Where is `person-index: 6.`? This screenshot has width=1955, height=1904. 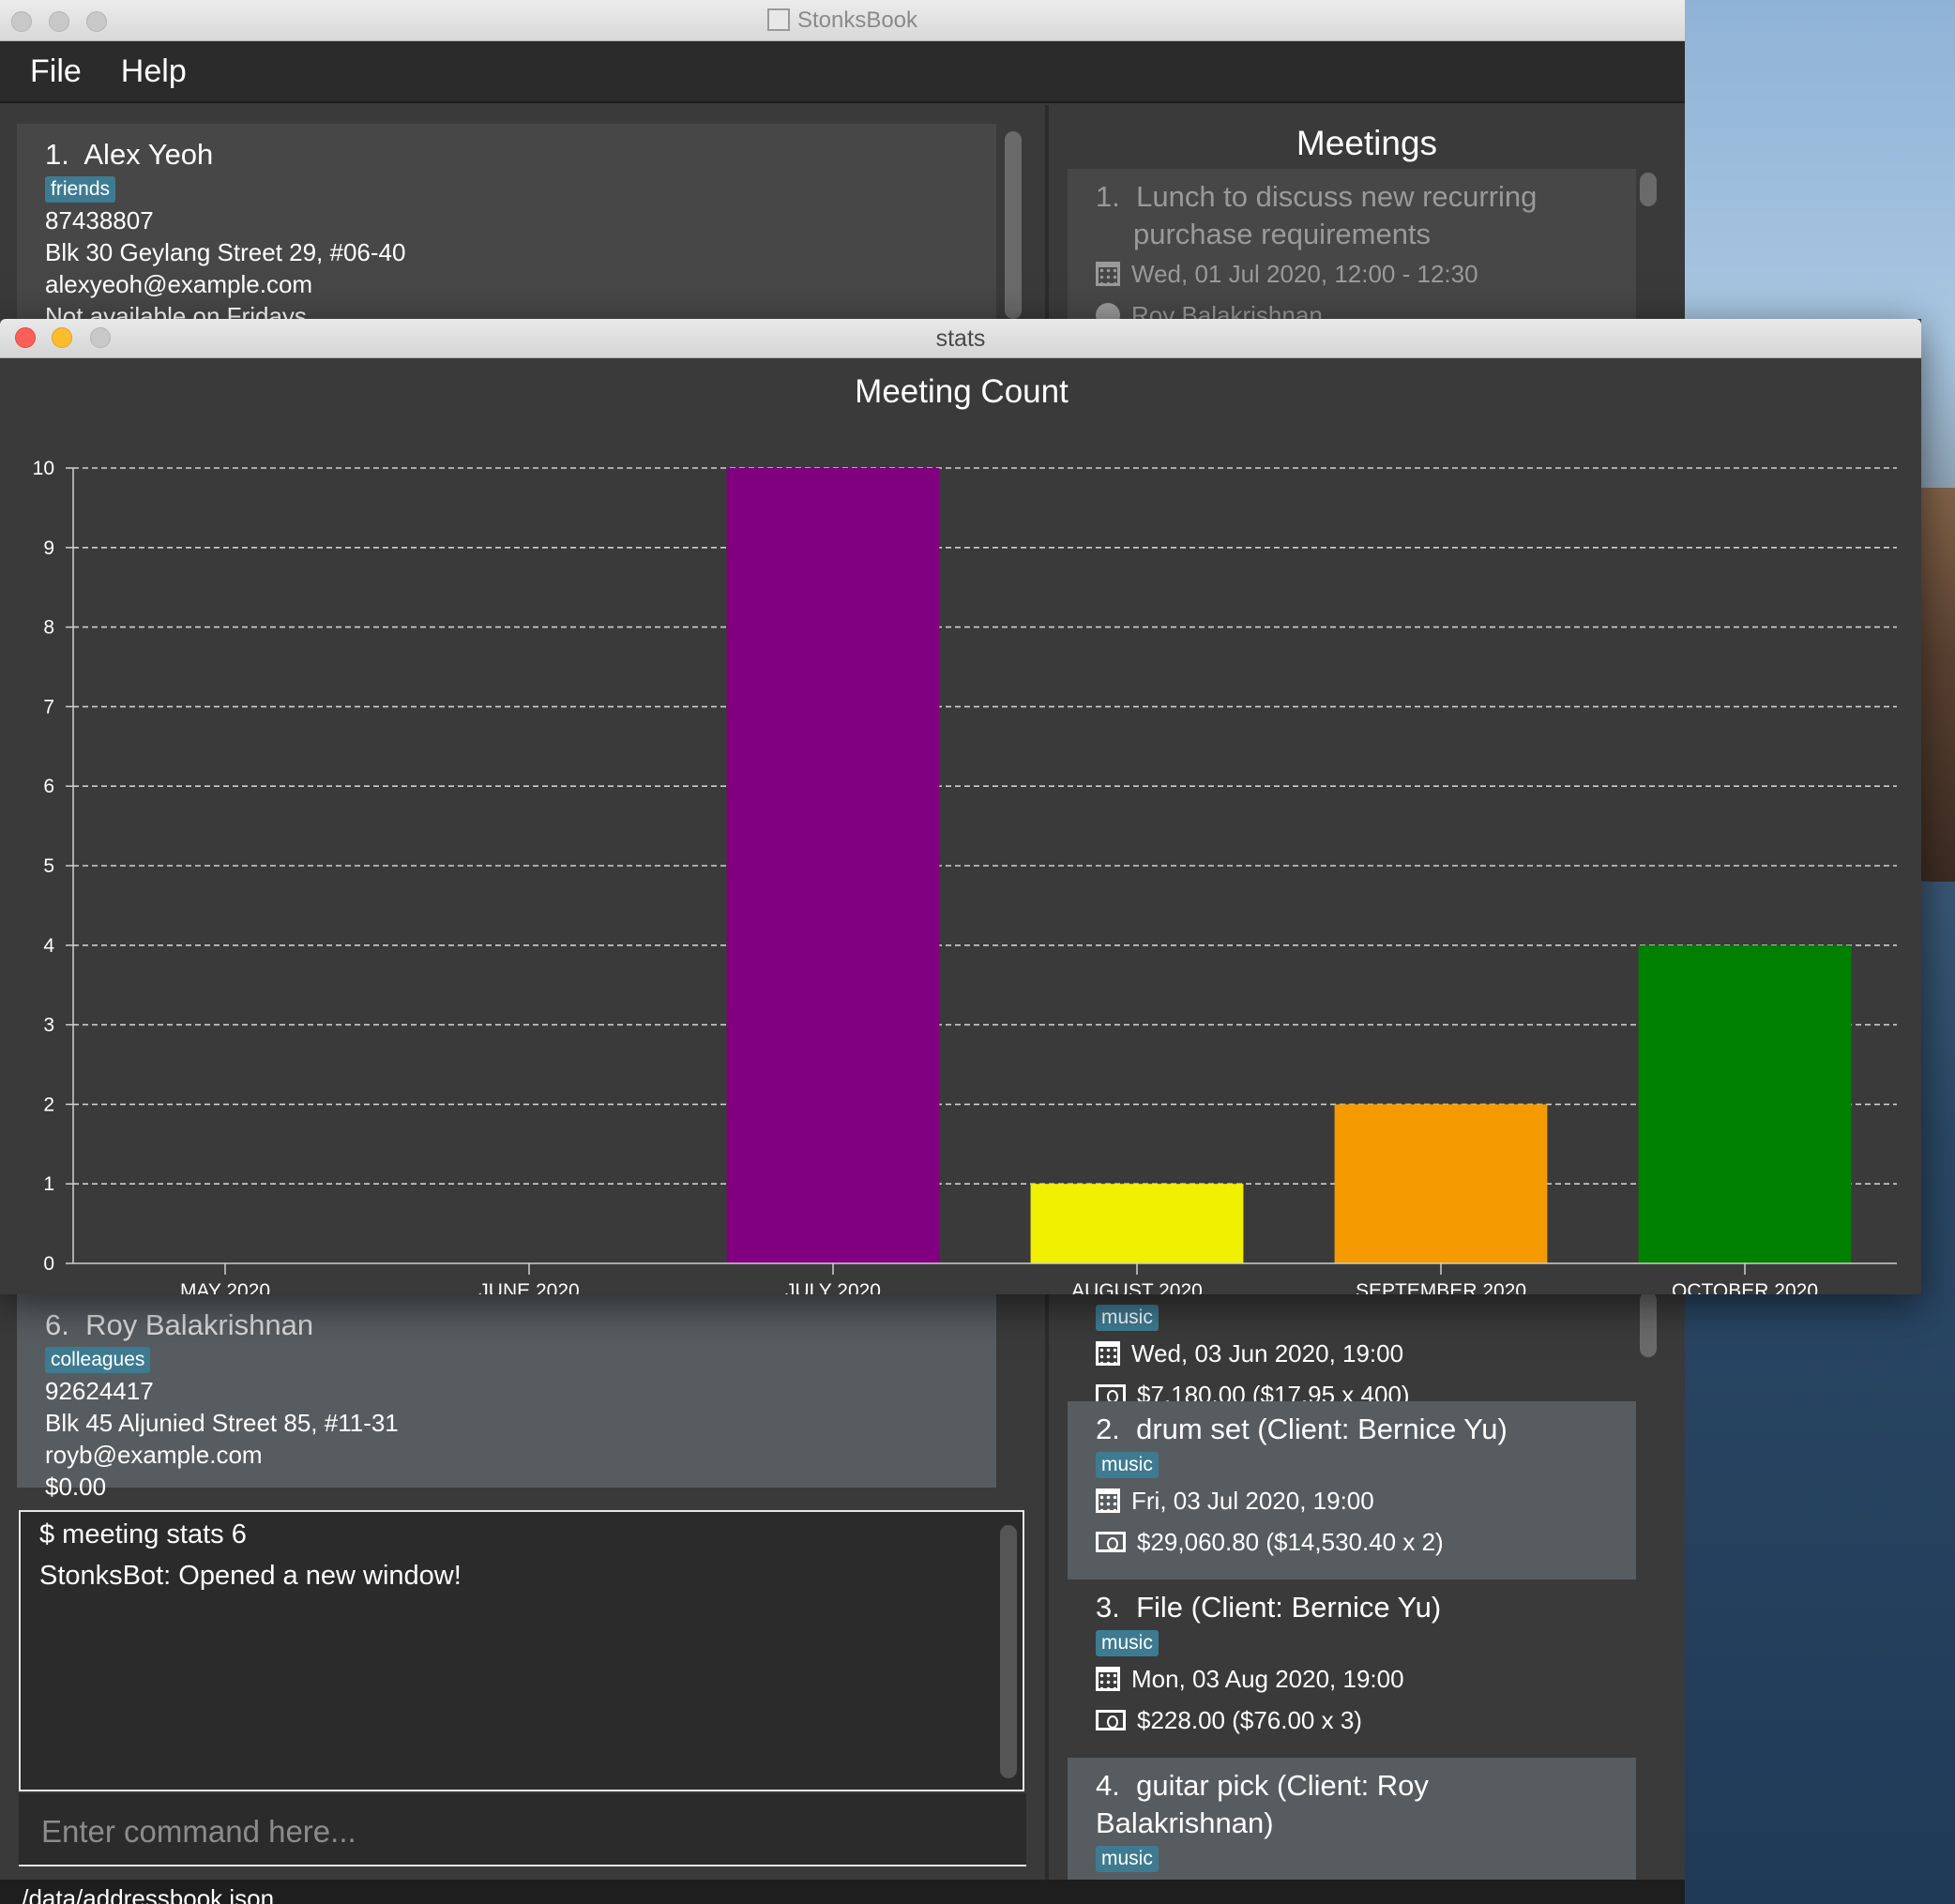 person-index: 6. is located at coordinates (57, 1324).